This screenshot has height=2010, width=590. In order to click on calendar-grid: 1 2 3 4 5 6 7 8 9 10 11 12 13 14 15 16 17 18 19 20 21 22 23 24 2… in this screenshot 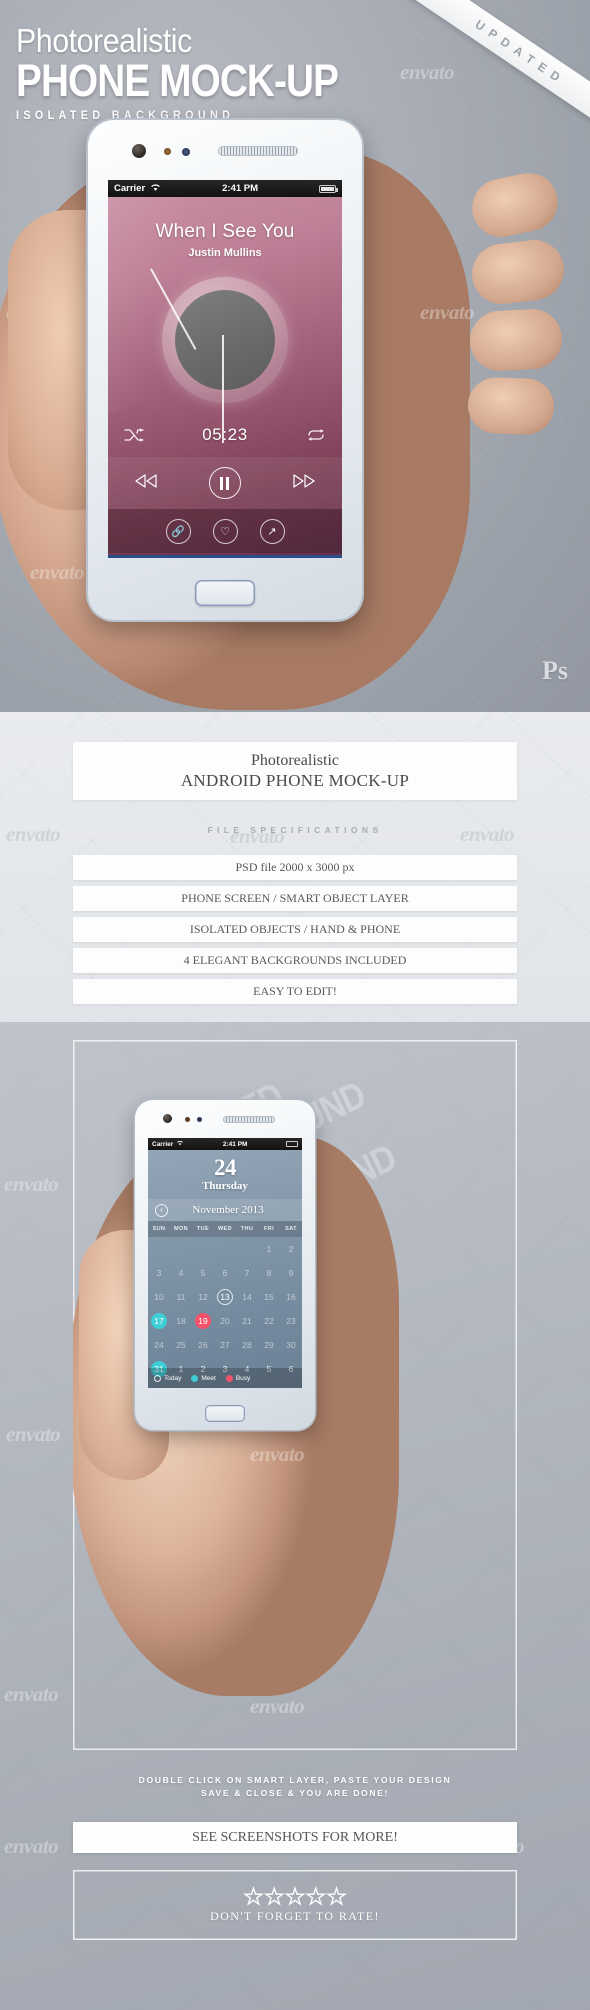, I will do `click(225, 1309)`.